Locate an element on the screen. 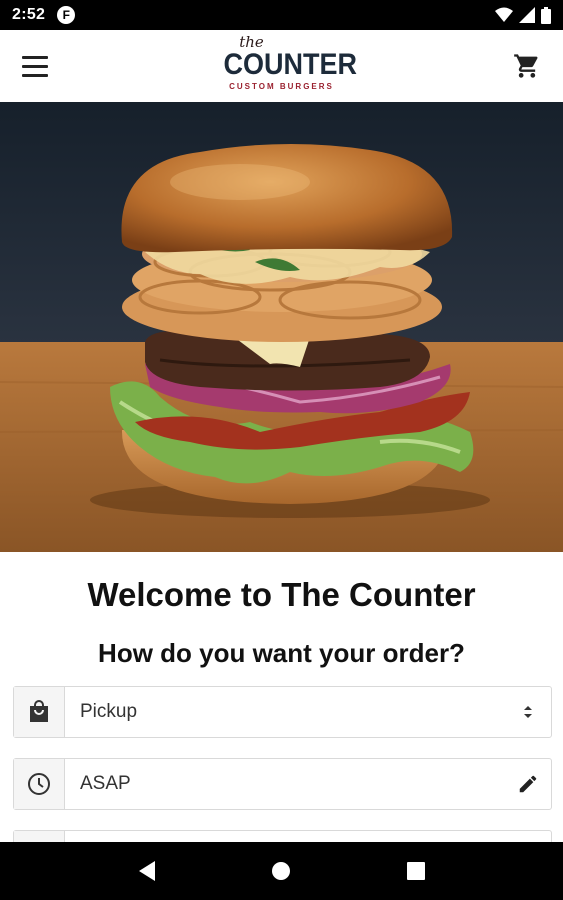  order-time-value: ASAP is located at coordinates (105, 783).